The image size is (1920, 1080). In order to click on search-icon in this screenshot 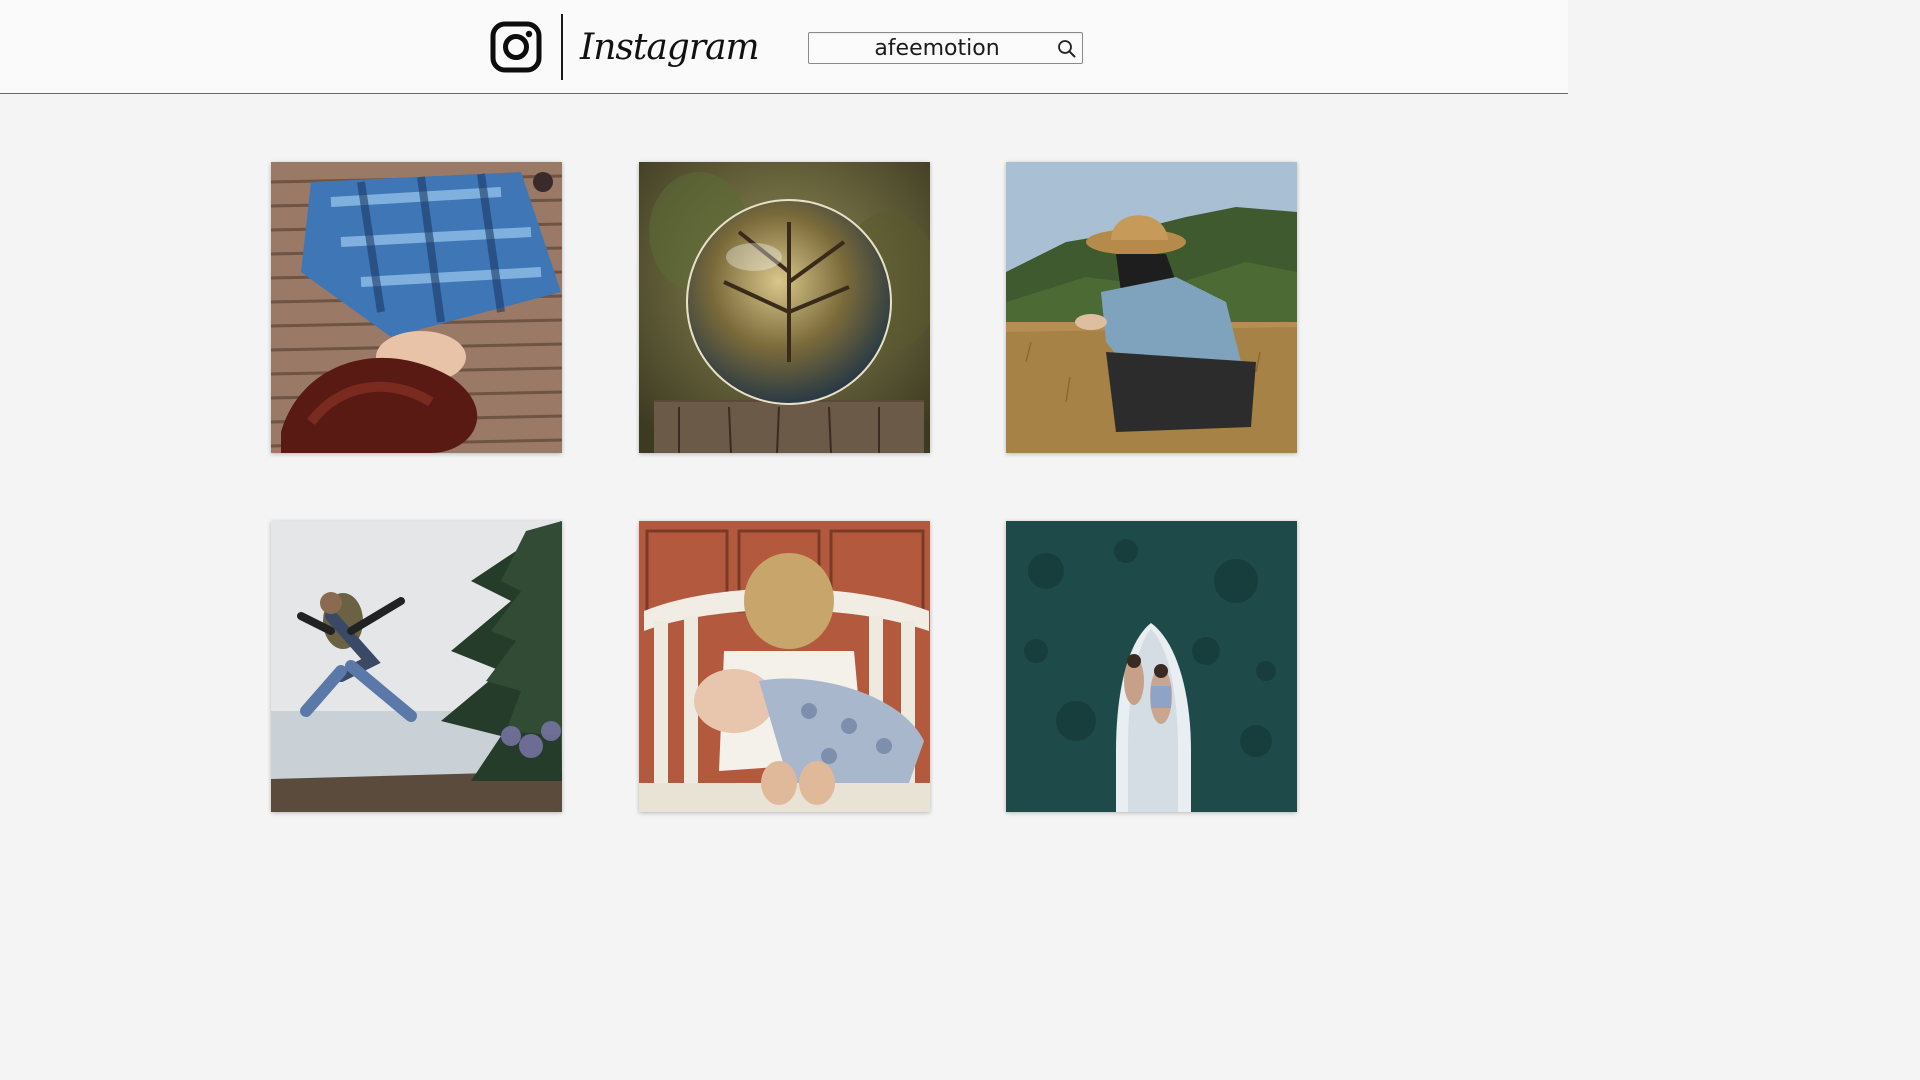, I will do `click(1066, 49)`.